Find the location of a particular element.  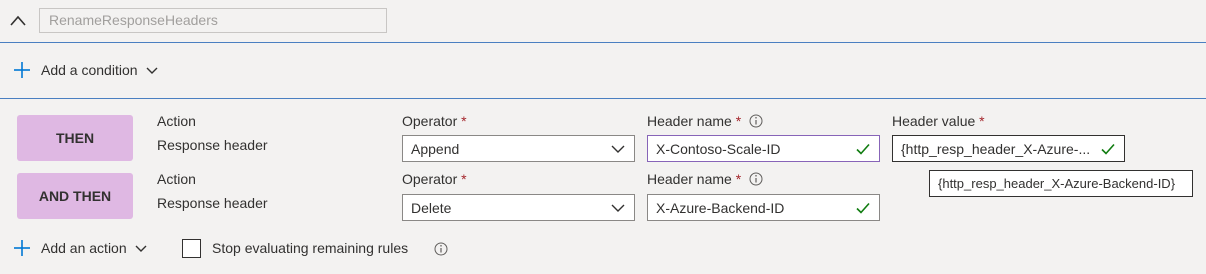

header-name-input: X-Contoso-Scale-ID is located at coordinates (763, 148).